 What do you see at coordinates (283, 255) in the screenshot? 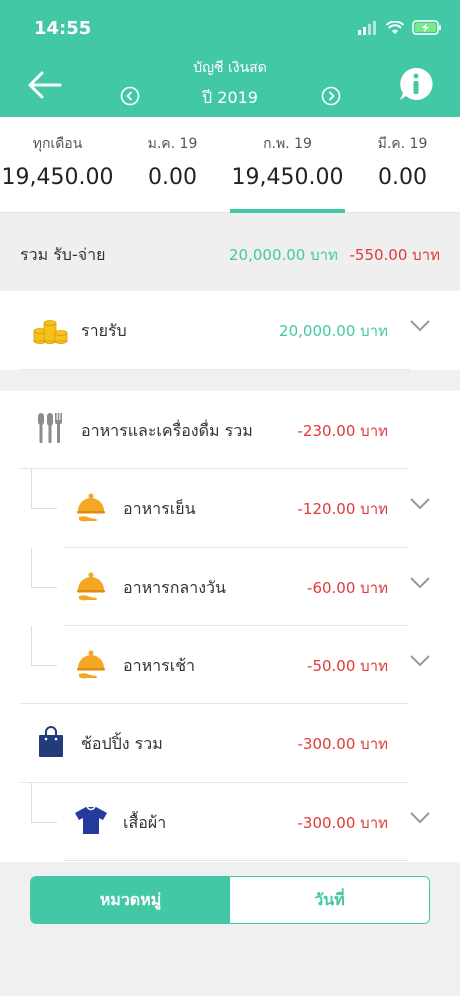
I see `summary-income: 20,000.00 บาท` at bounding box center [283, 255].